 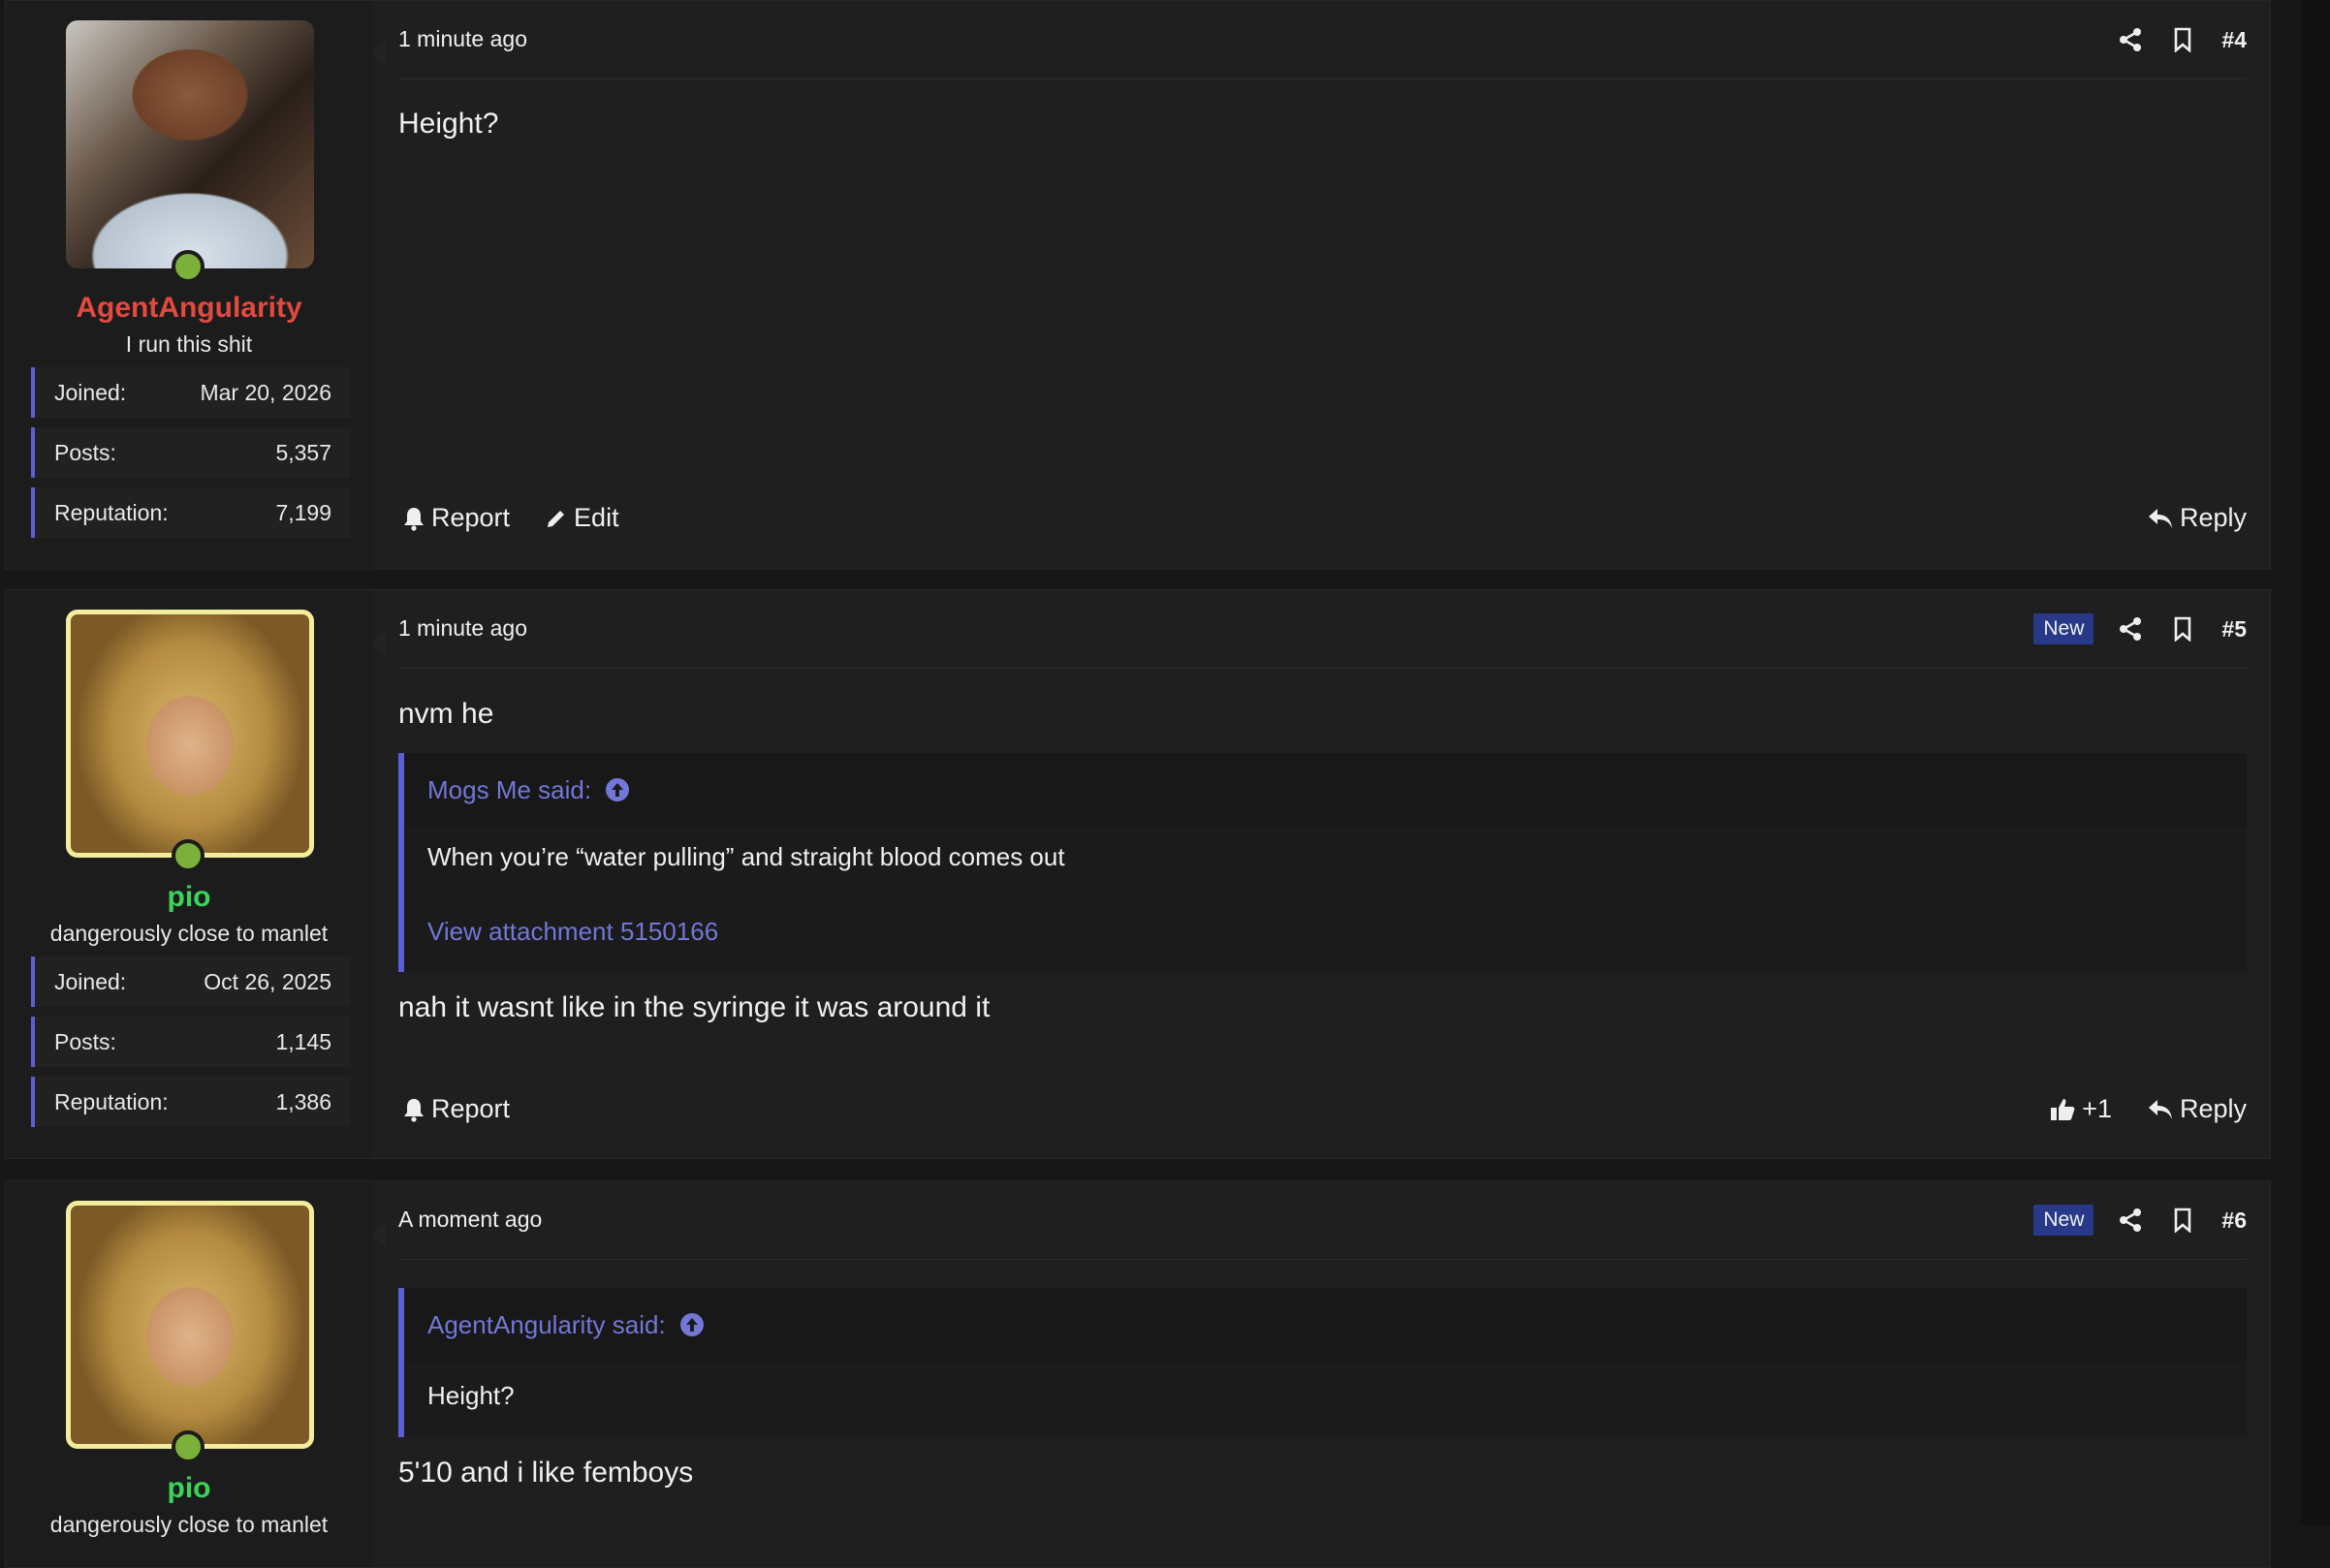 I want to click on user-card: pio dangerously close to manlet, so click(x=196, y=1374).